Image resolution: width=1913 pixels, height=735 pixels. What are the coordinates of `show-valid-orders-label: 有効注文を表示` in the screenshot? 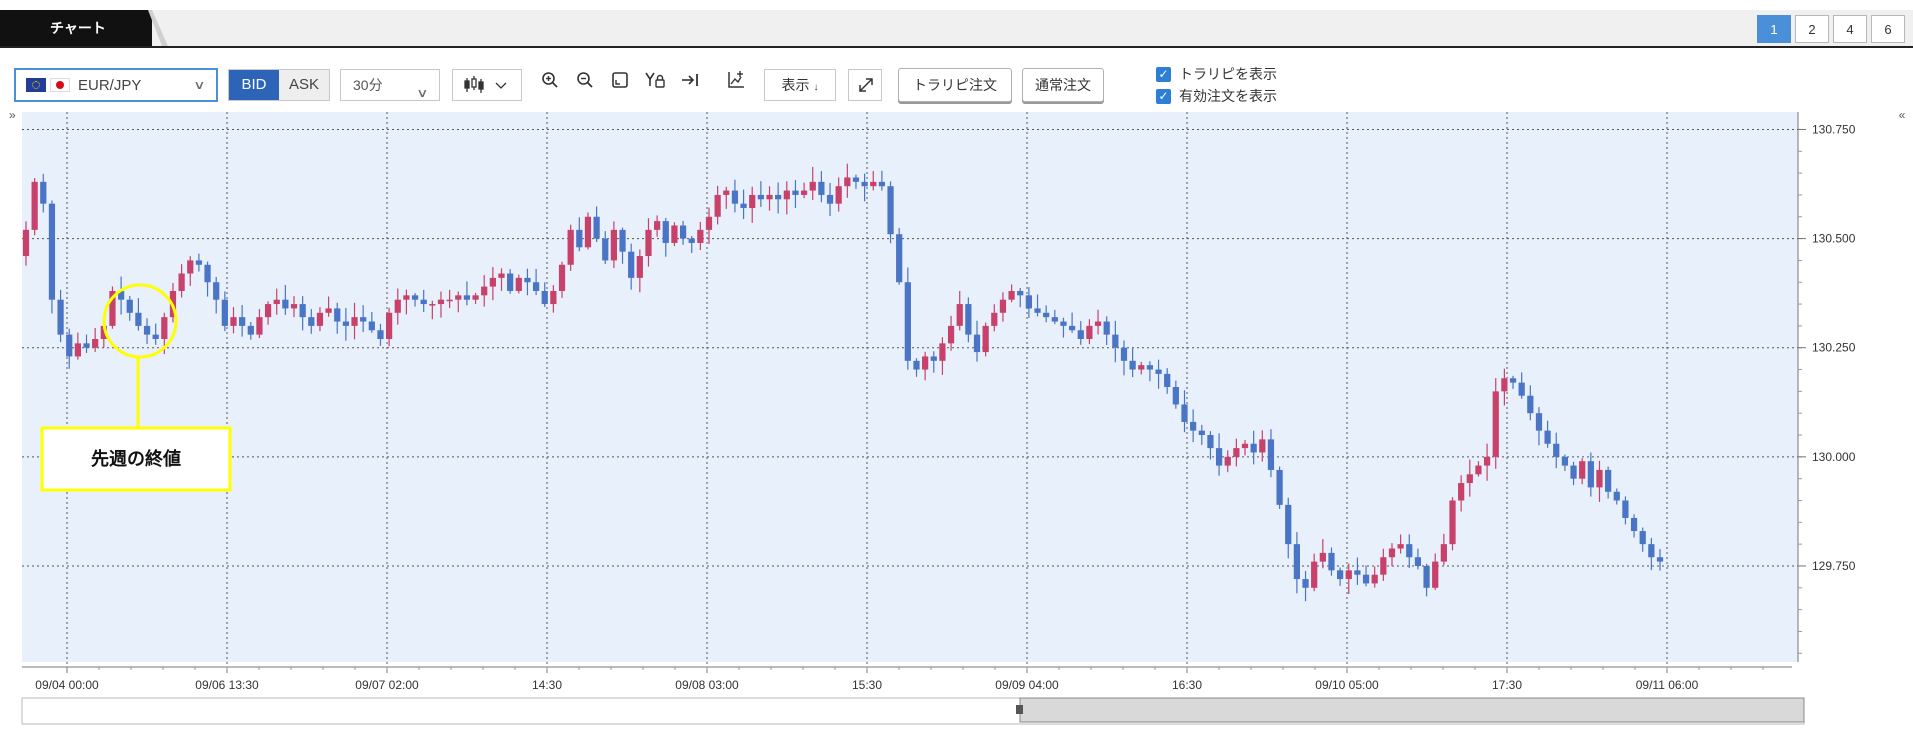 It's located at (1228, 96).